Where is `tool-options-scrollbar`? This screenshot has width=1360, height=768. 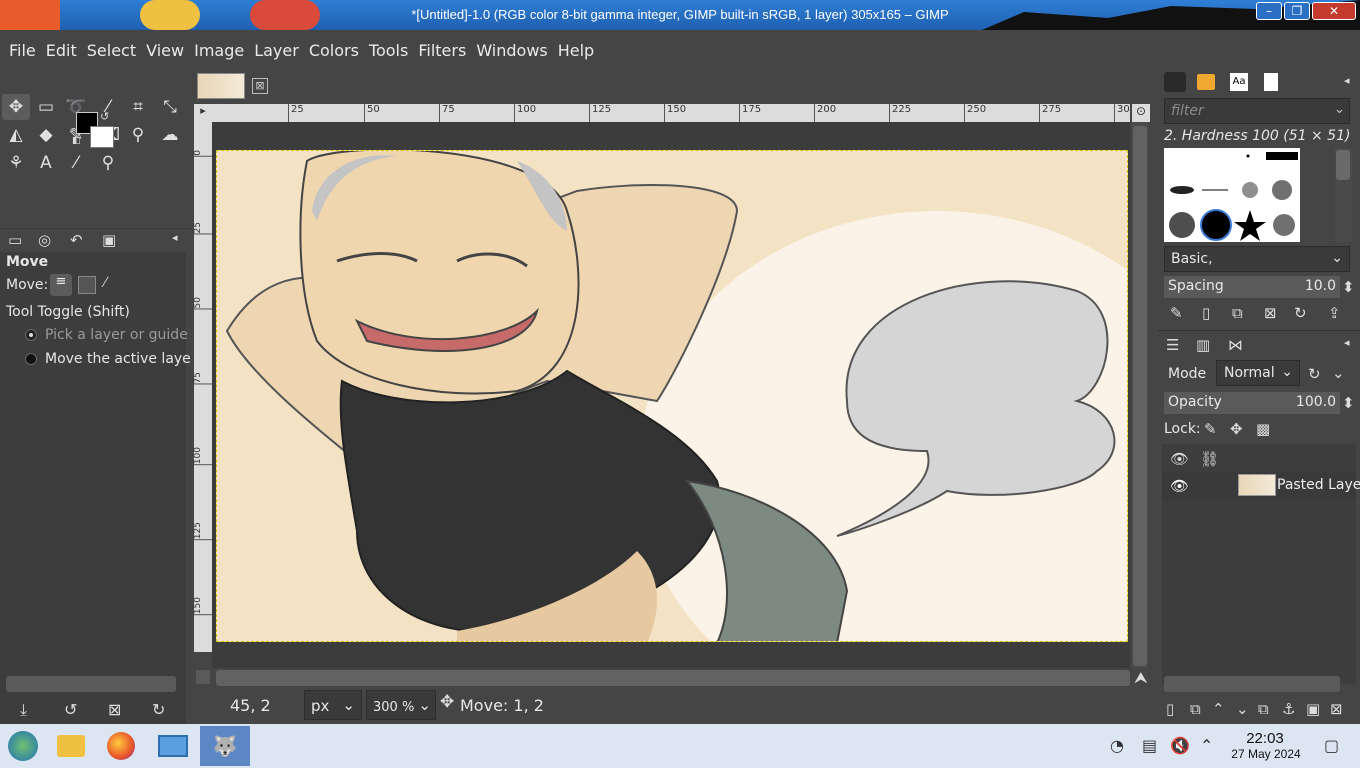 tool-options-scrollbar is located at coordinates (91, 684).